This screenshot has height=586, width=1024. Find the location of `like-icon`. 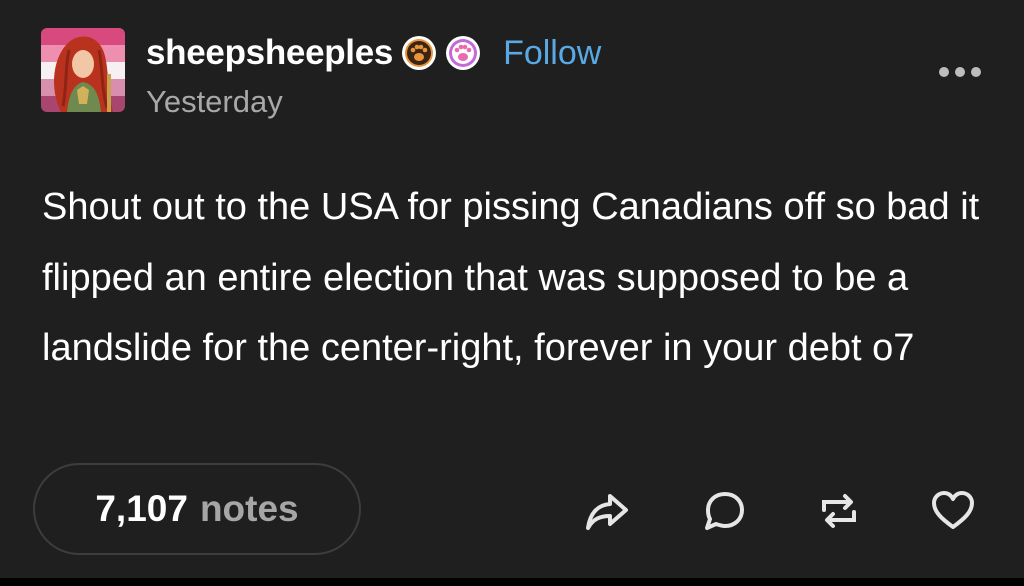

like-icon is located at coordinates (953, 511).